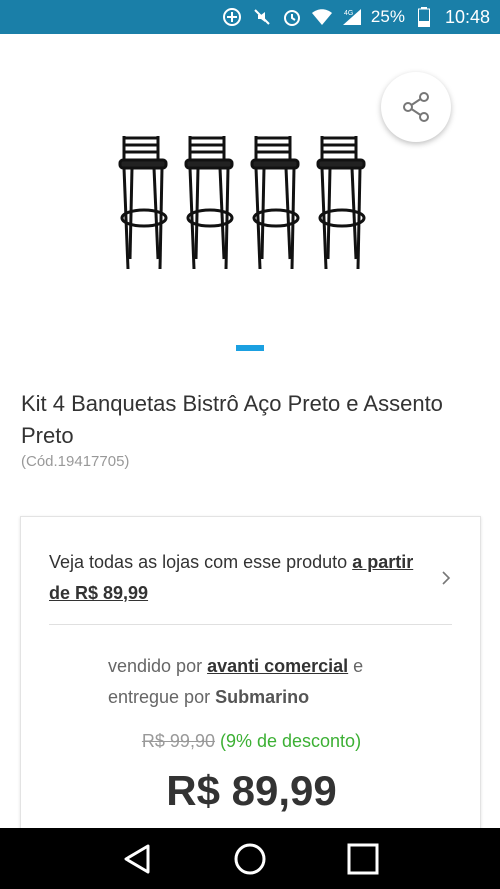 The height and width of the screenshot is (889, 500). Describe the element at coordinates (262, 17) in the screenshot. I see `mute-icon` at that location.